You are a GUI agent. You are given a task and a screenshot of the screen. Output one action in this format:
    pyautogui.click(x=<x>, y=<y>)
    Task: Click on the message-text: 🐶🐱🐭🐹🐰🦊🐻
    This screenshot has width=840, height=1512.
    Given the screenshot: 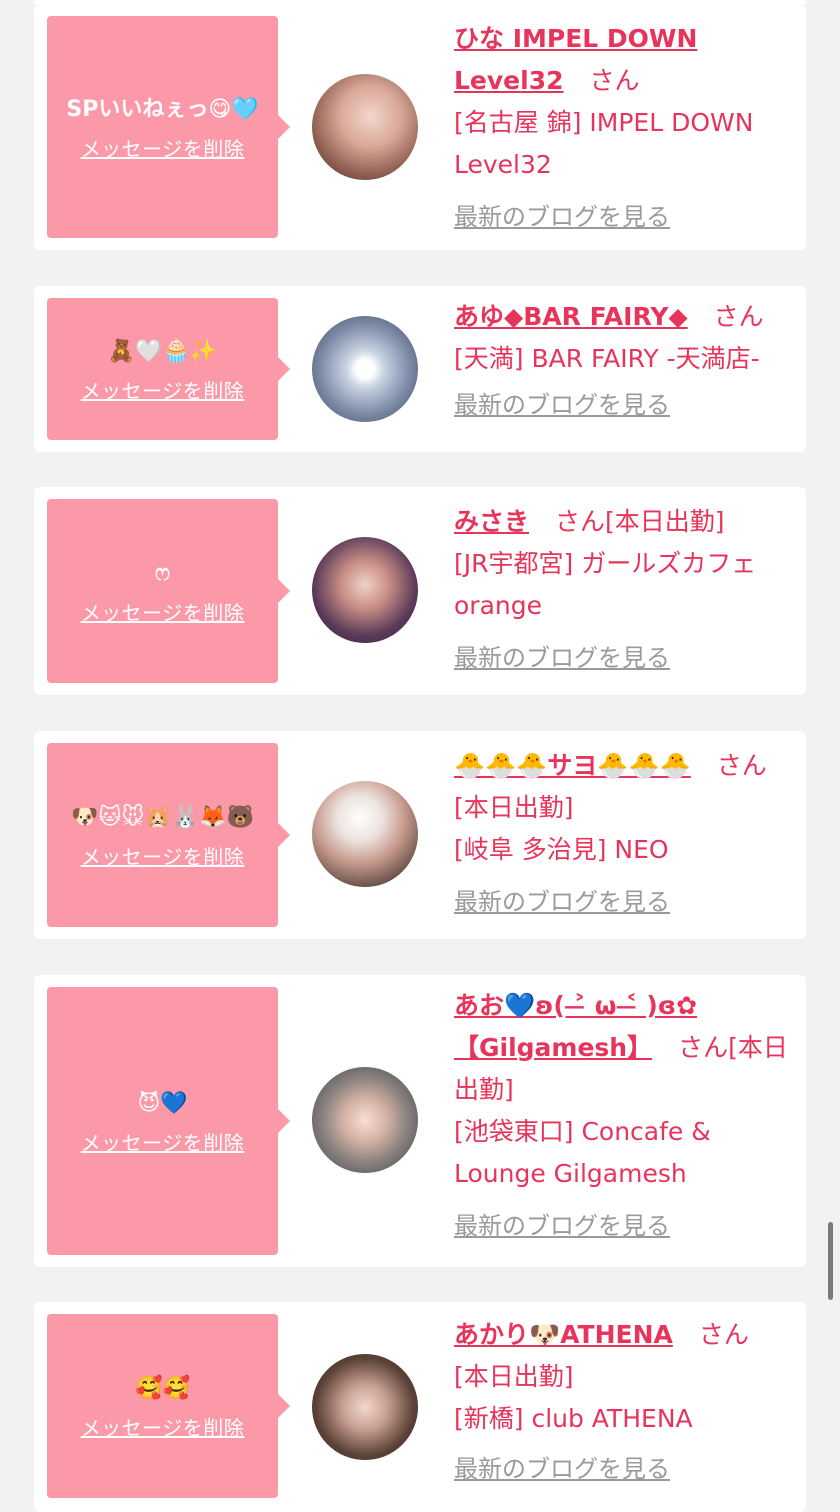 What is the action you would take?
    pyautogui.click(x=162, y=817)
    